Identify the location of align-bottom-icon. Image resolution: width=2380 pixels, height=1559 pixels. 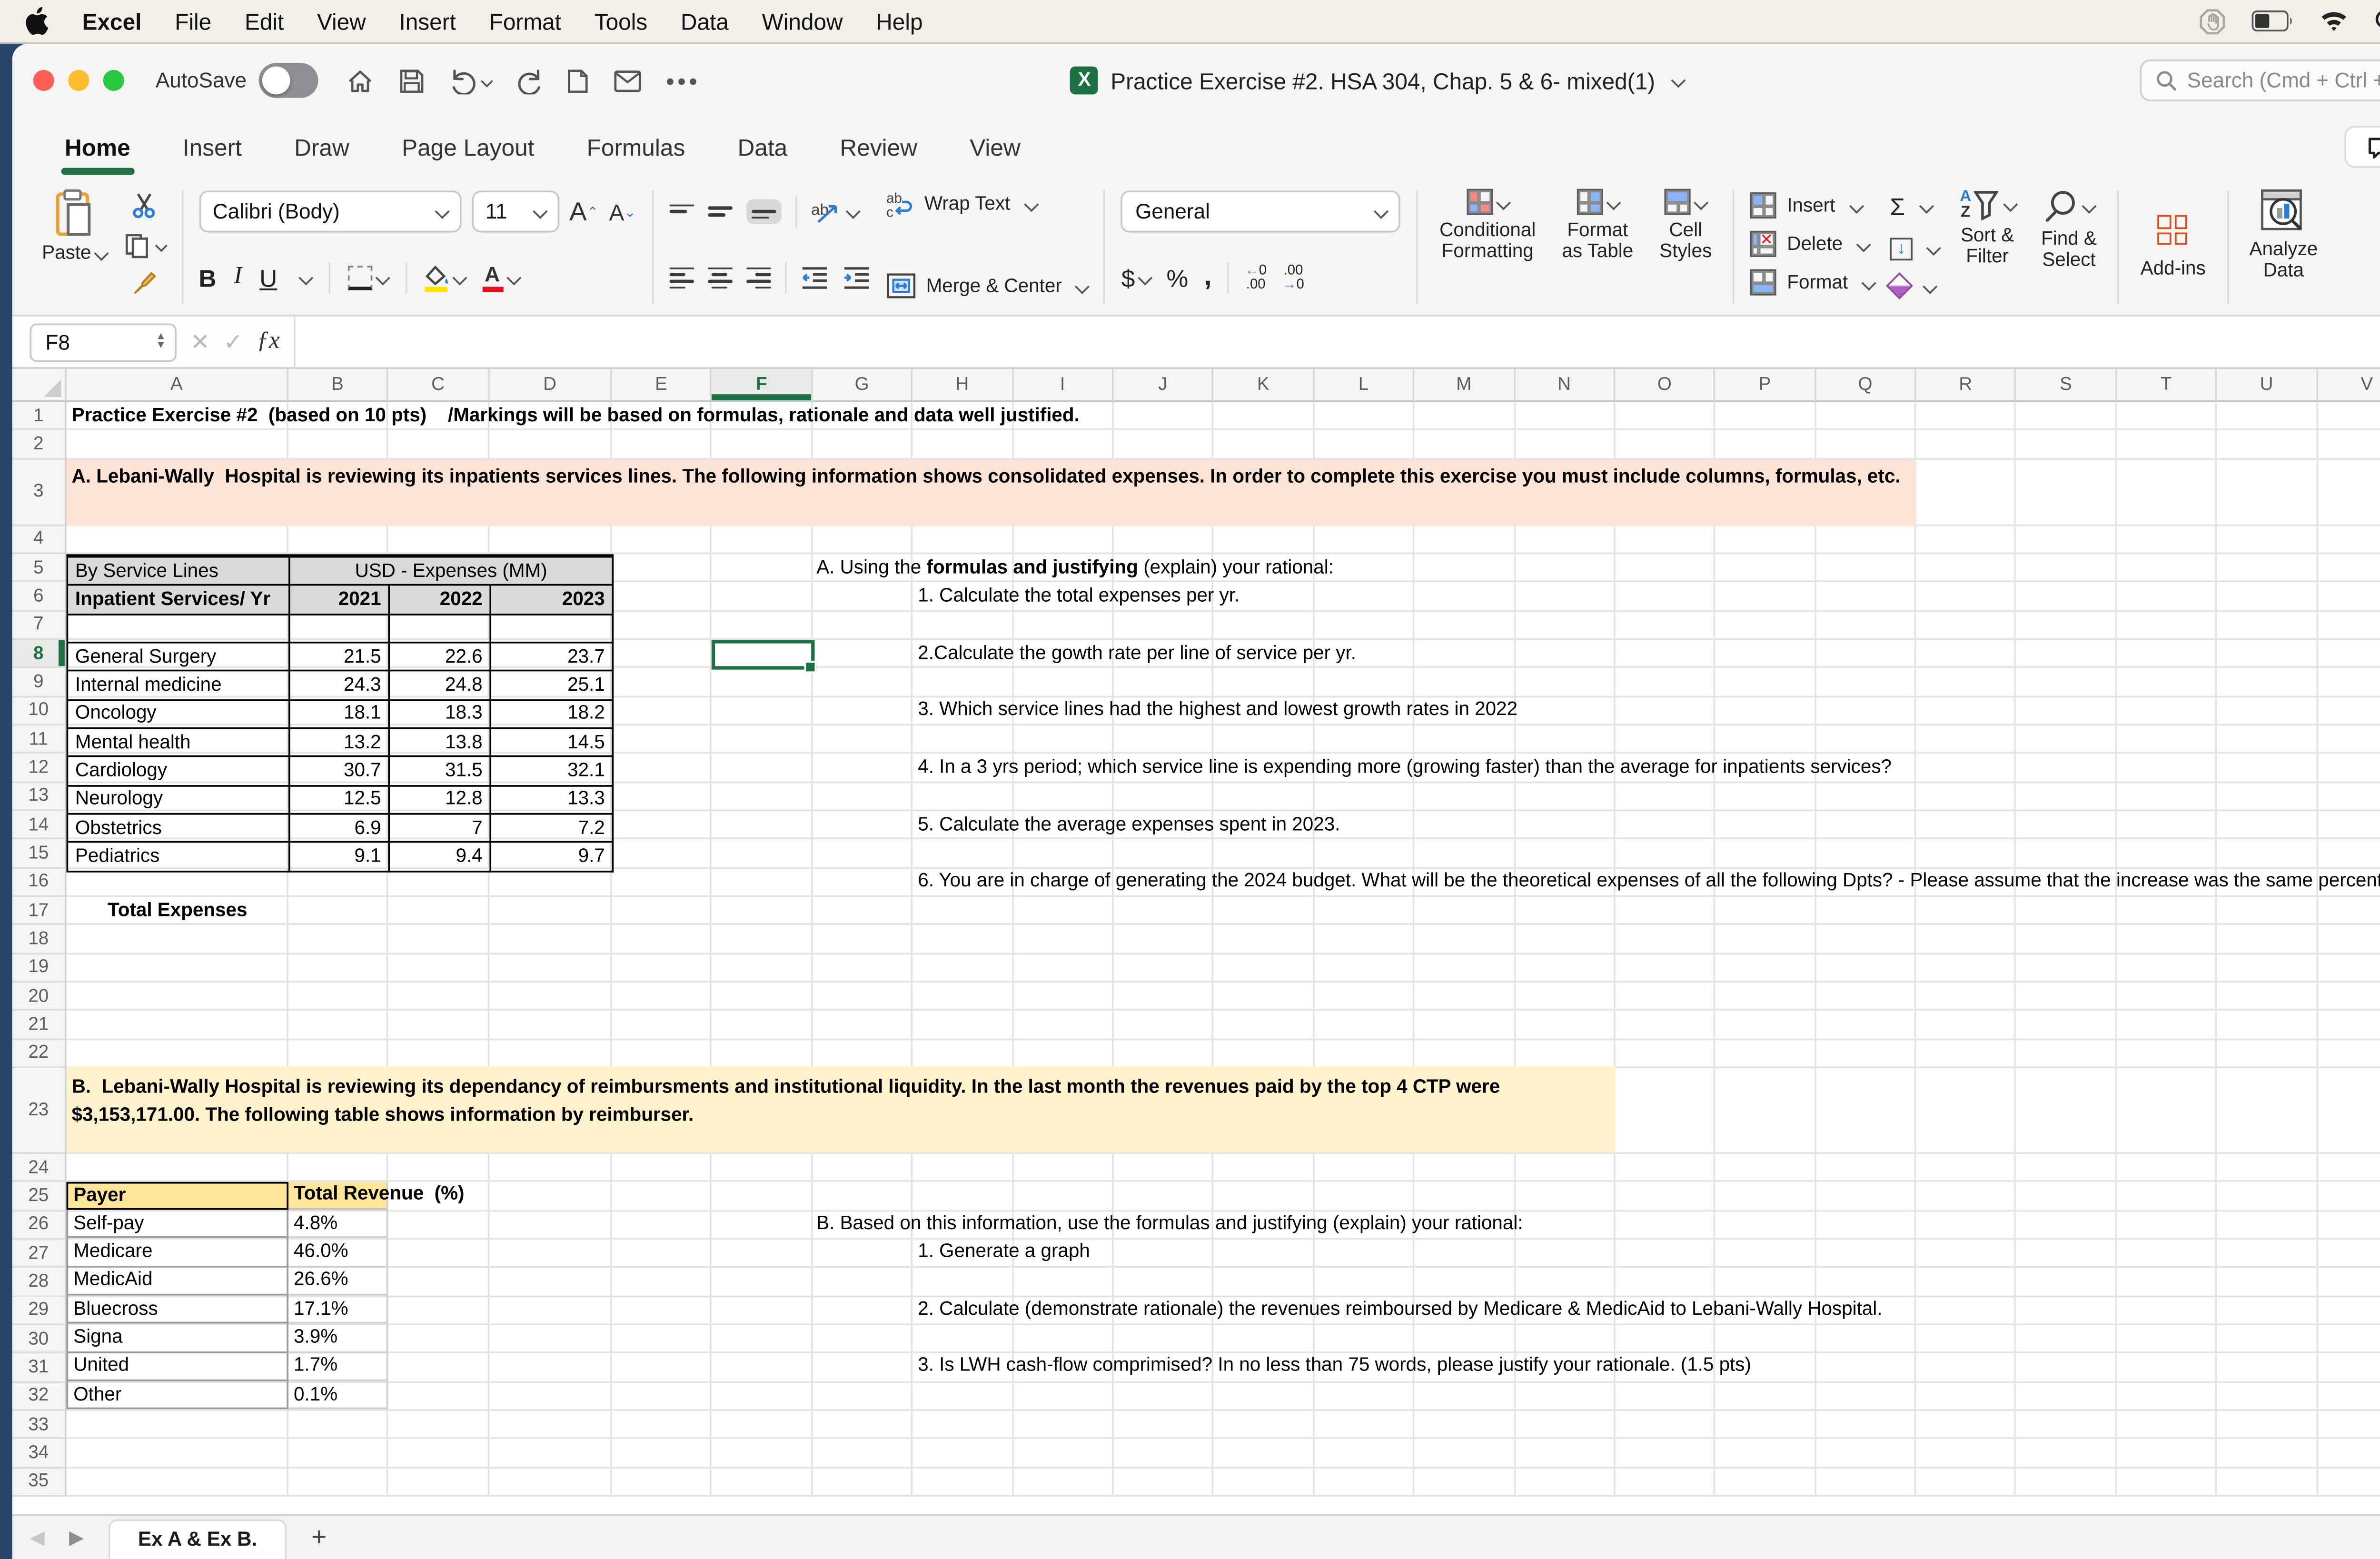
(763, 212).